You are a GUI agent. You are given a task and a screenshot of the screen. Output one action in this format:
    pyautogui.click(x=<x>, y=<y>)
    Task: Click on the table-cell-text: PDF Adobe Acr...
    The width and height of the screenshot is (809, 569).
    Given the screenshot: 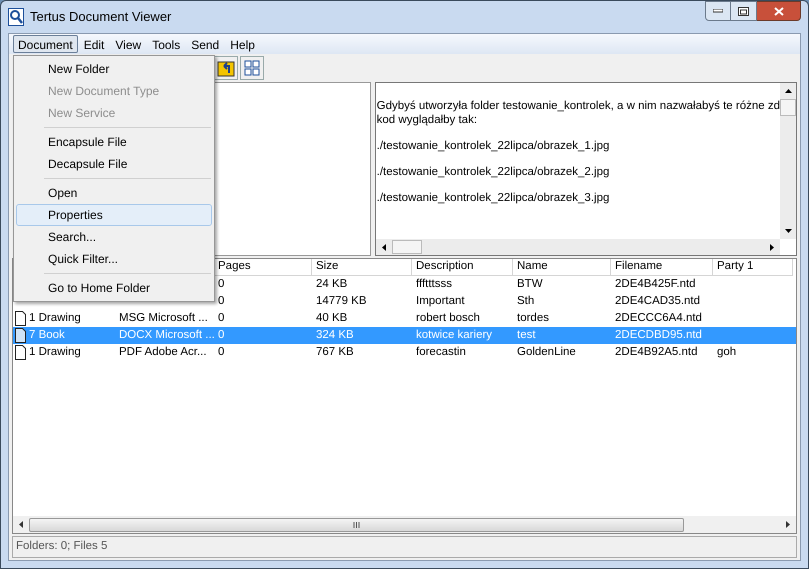 What is the action you would take?
    pyautogui.click(x=163, y=352)
    